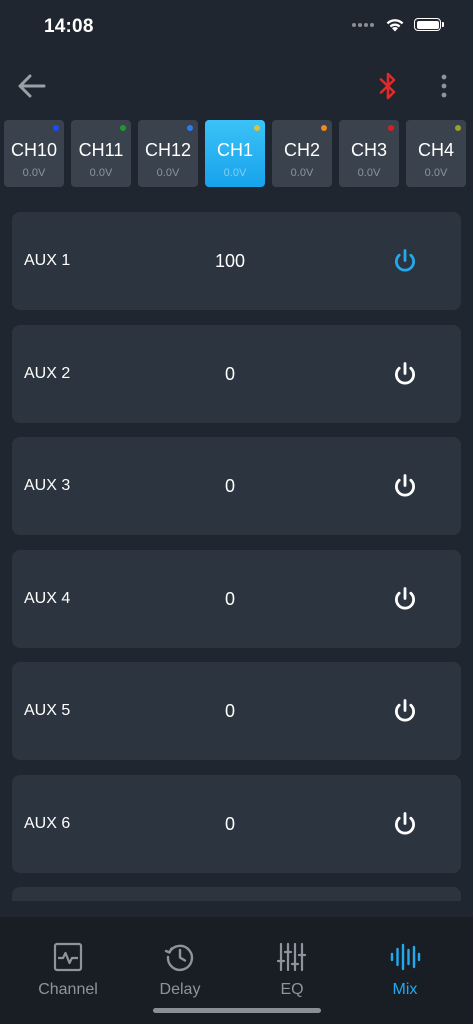 This screenshot has height=1024, width=473. Describe the element at coordinates (47, 710) in the screenshot. I see `aux-label: AUX 5` at that location.